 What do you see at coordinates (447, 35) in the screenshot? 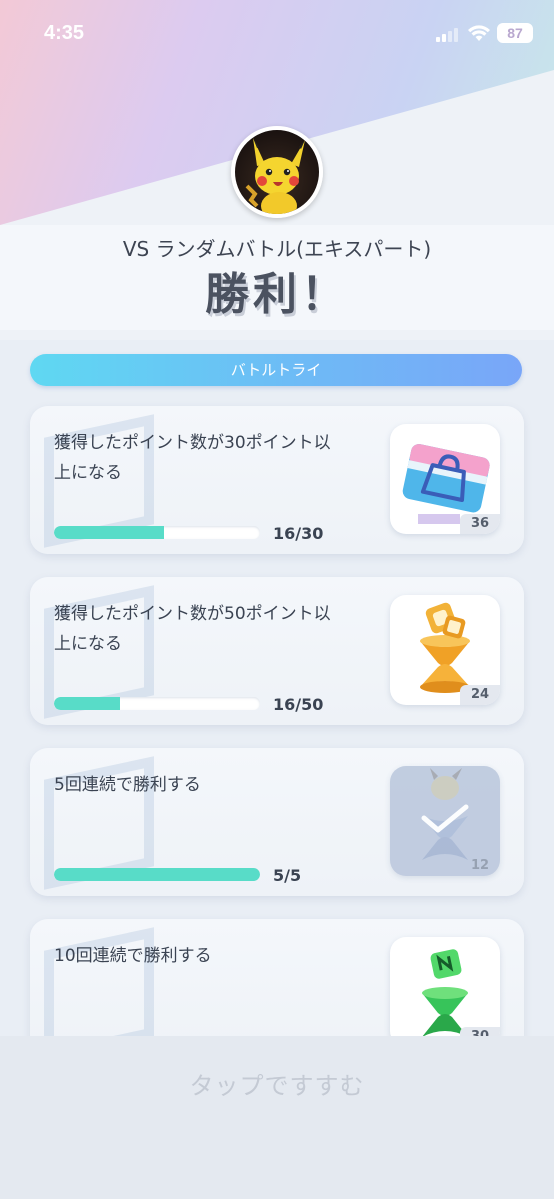
I see `cellular-signal-icon` at bounding box center [447, 35].